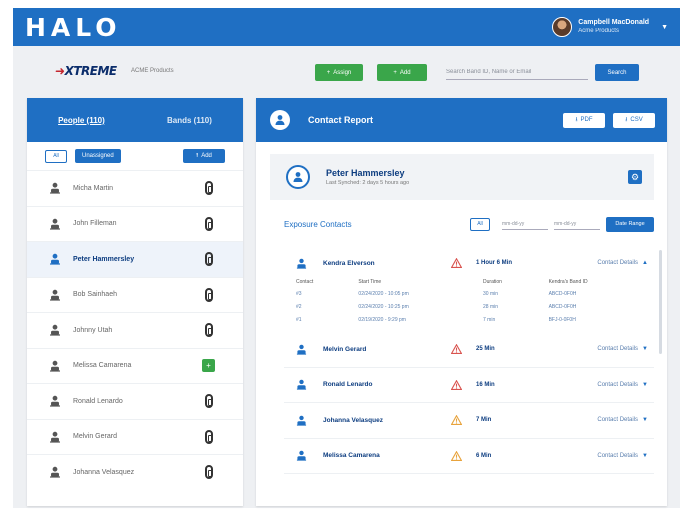 This screenshot has width=683, height=512. Describe the element at coordinates (480, 224) in the screenshot. I see `exposure-all-button: All` at that location.